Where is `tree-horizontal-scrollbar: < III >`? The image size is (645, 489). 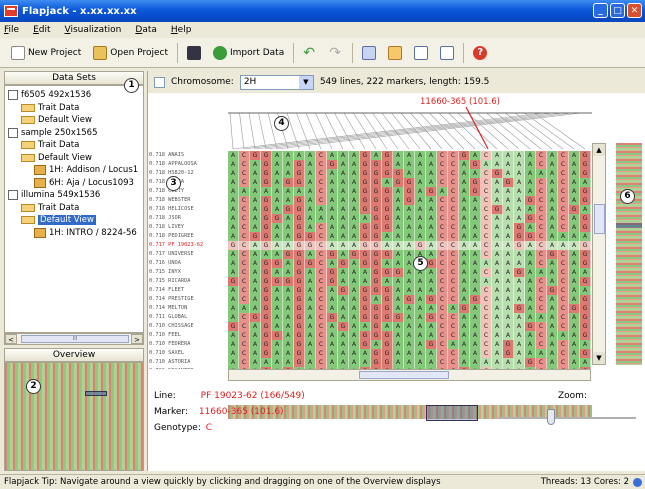
tree-horizontal-scrollbar: < III > is located at coordinates (74, 339).